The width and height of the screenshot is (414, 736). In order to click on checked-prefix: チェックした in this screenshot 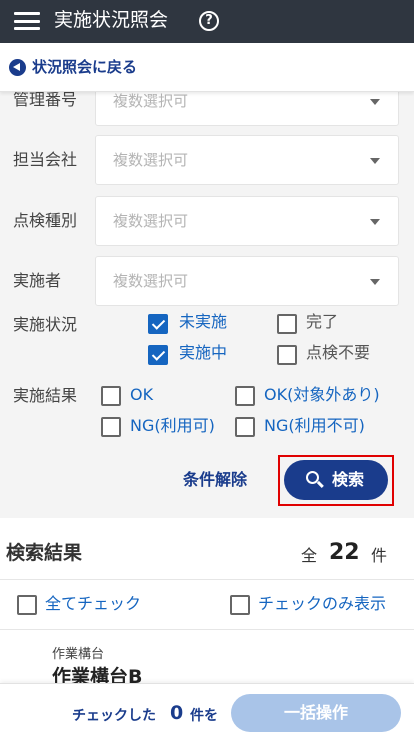, I will do `click(114, 716)`.